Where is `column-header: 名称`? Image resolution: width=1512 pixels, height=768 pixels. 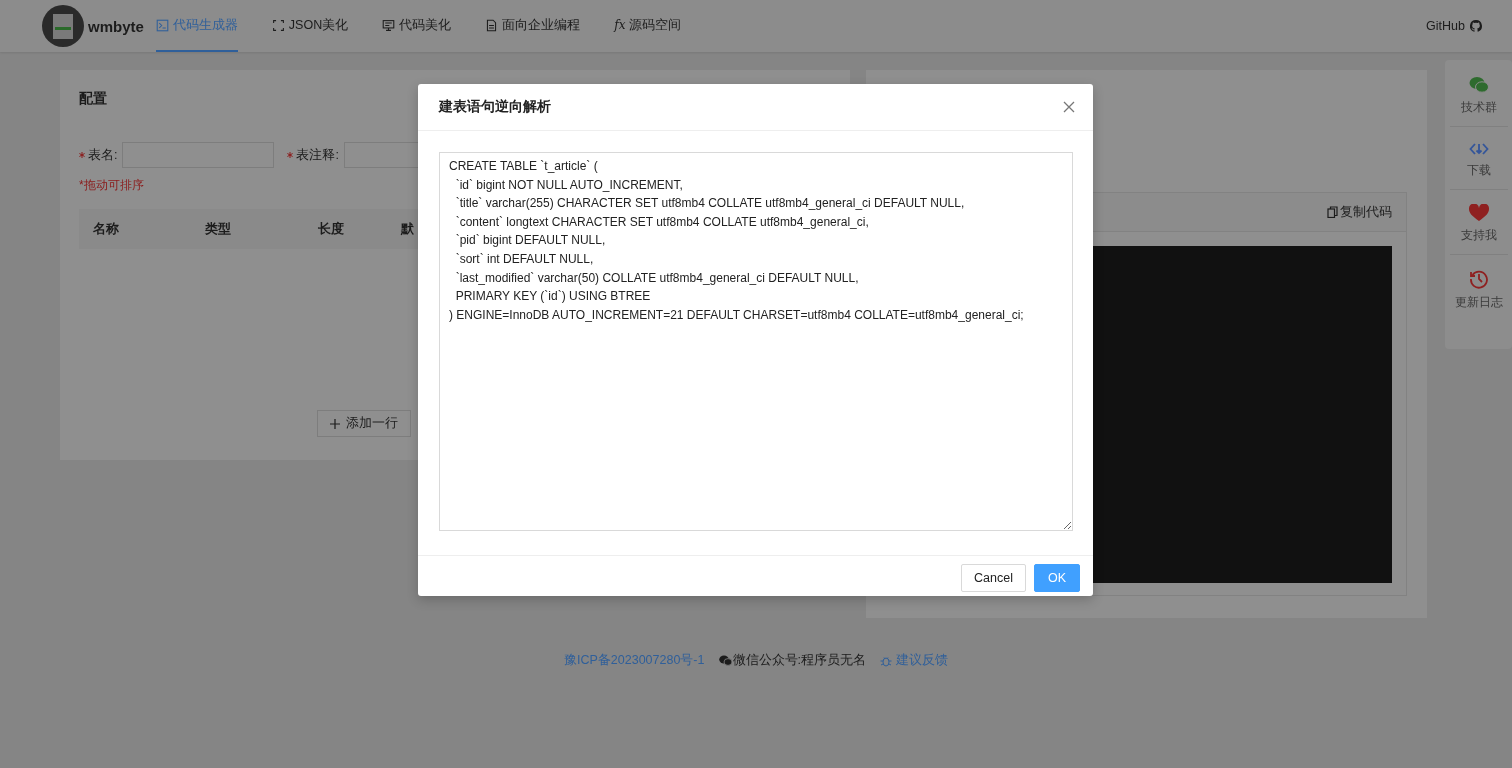 column-header: 名称 is located at coordinates (106, 229).